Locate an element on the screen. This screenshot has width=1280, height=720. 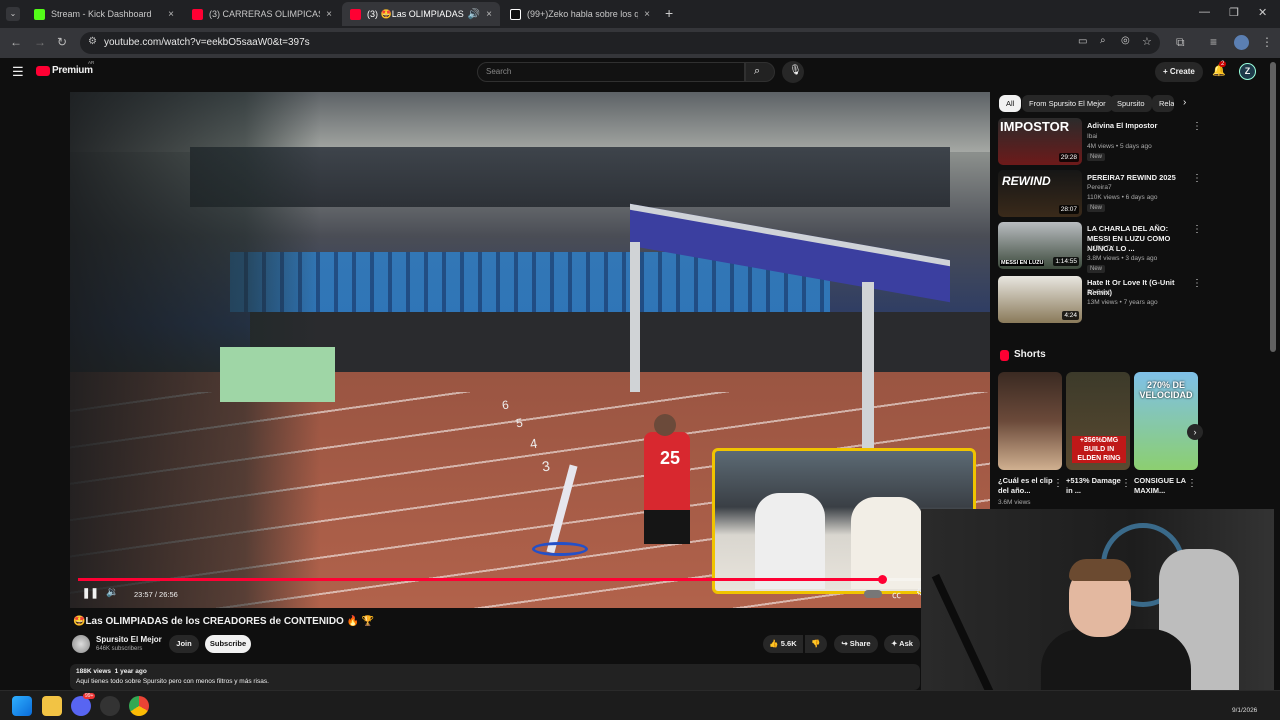
volume-icon: 🔉 is located at coordinates (112, 592).